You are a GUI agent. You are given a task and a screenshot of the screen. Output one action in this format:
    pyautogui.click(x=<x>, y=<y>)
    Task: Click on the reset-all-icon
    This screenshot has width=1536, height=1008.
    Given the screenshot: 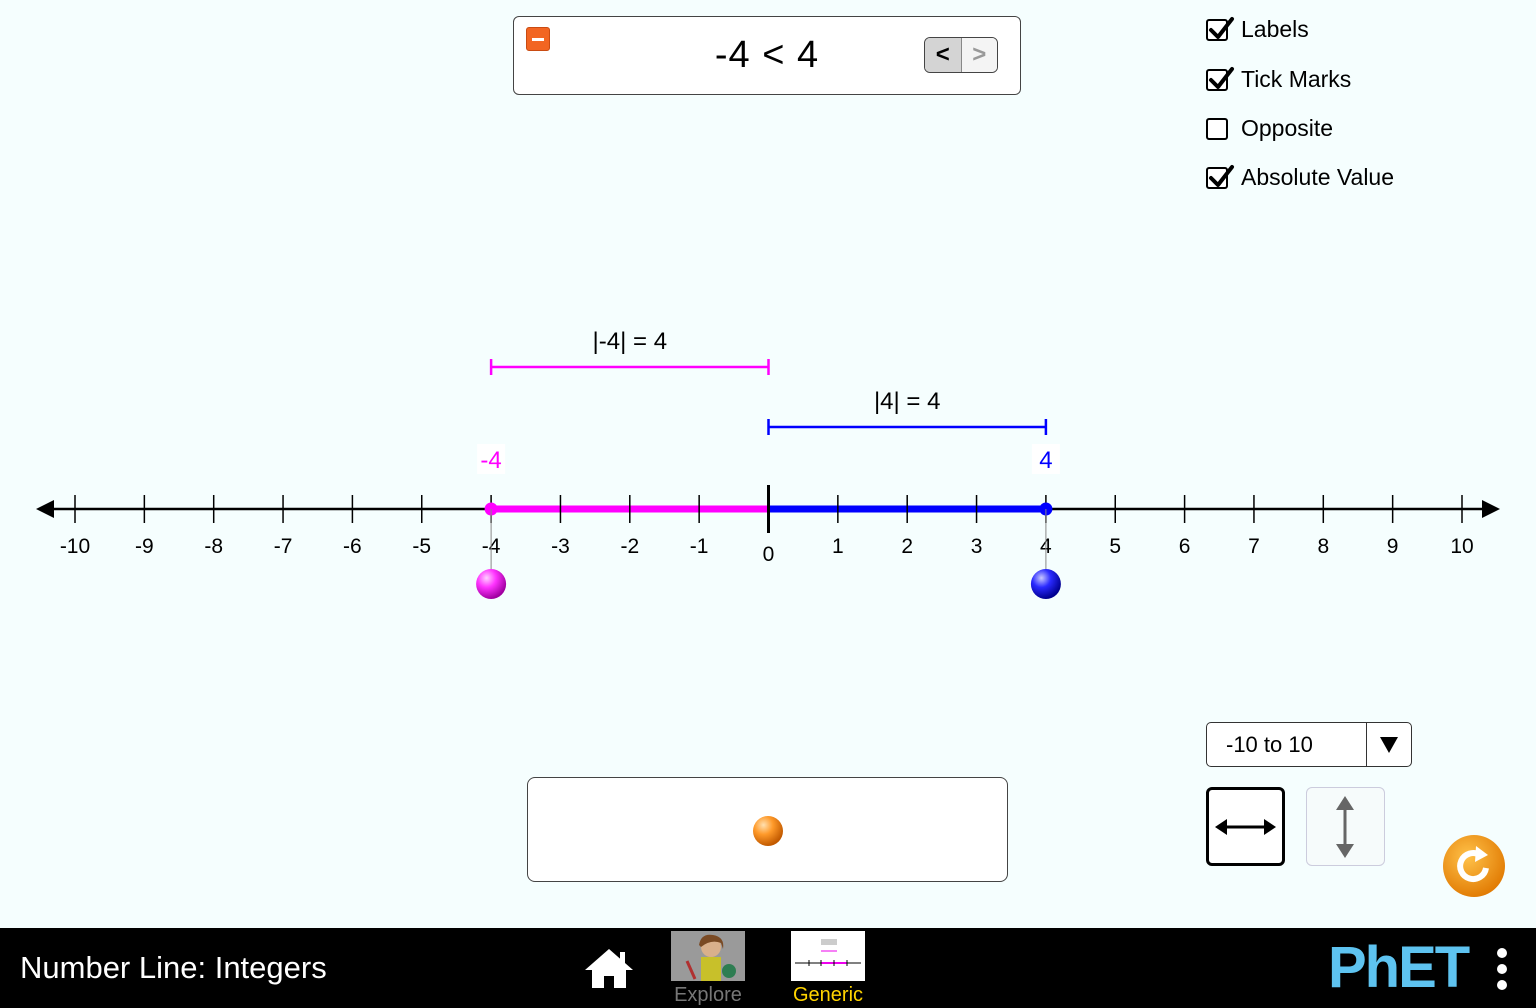 What is the action you would take?
    pyautogui.click(x=1474, y=866)
    